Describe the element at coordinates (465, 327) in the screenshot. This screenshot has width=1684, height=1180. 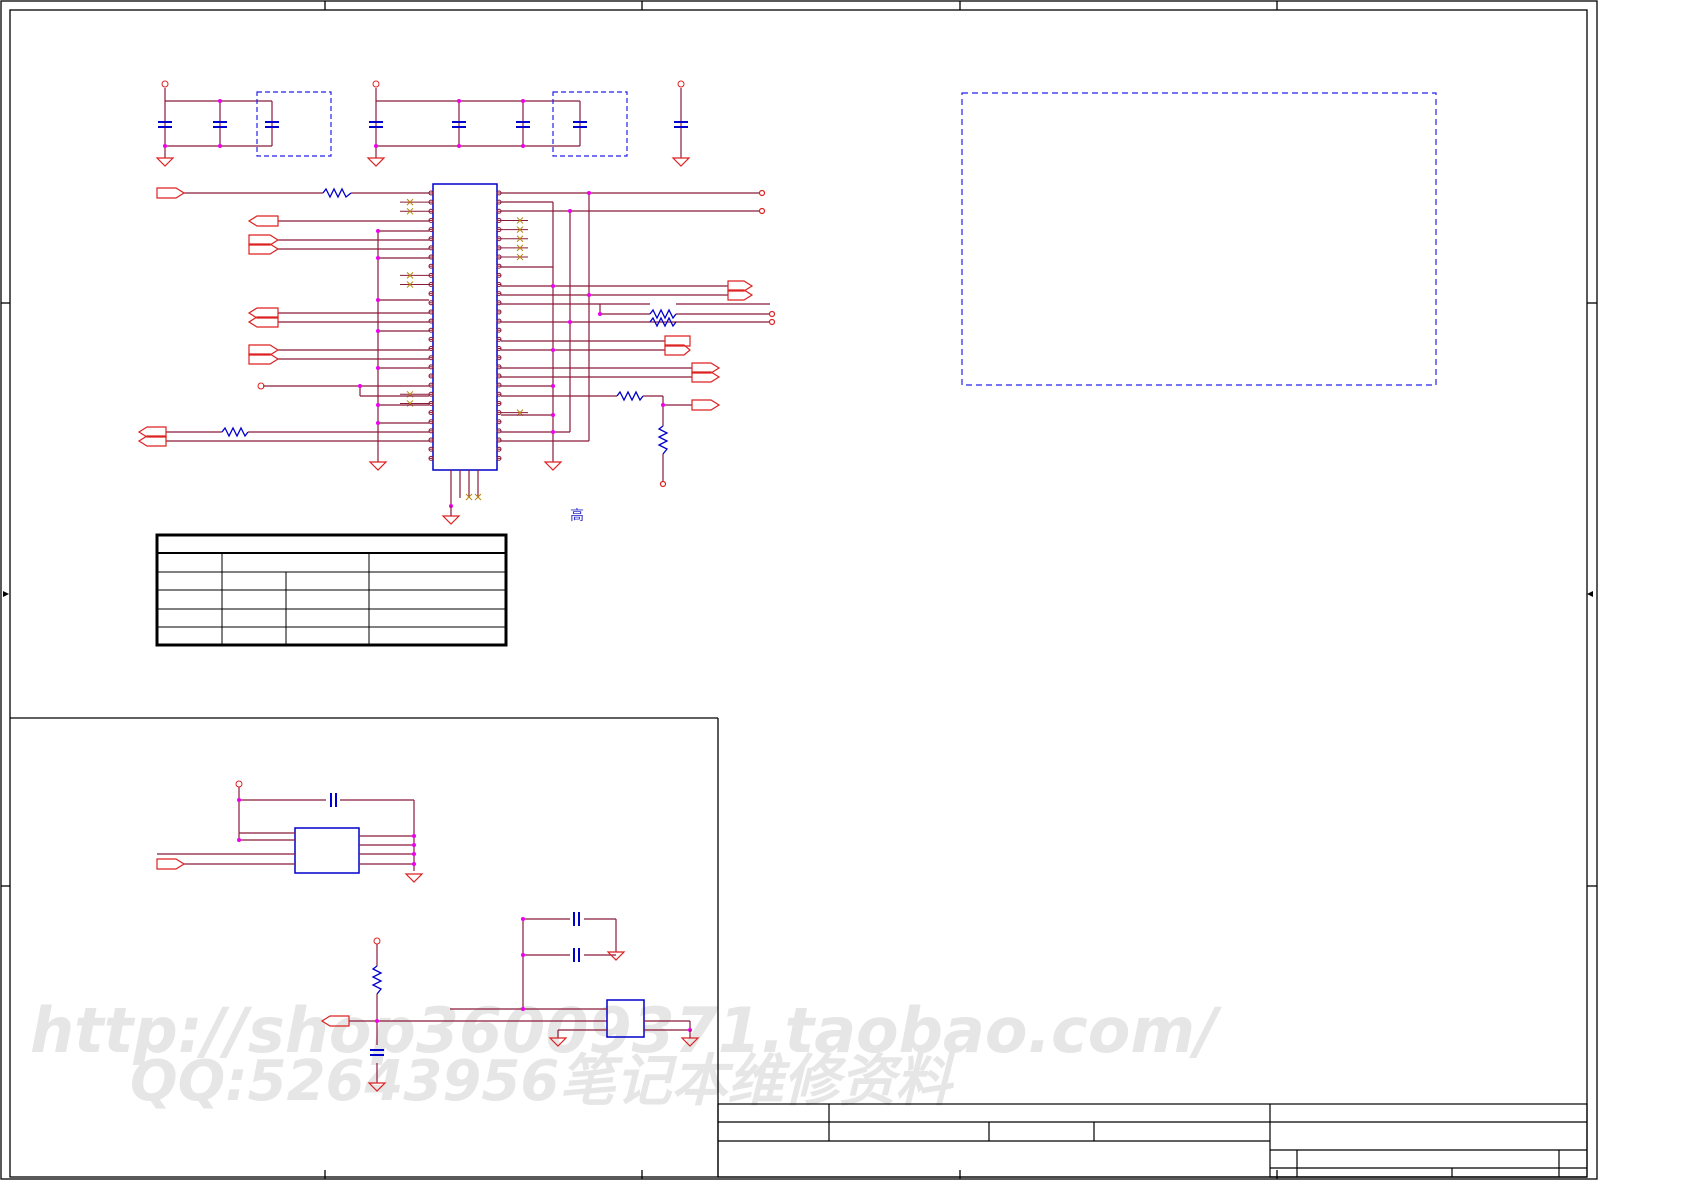
I see `connector-body` at that location.